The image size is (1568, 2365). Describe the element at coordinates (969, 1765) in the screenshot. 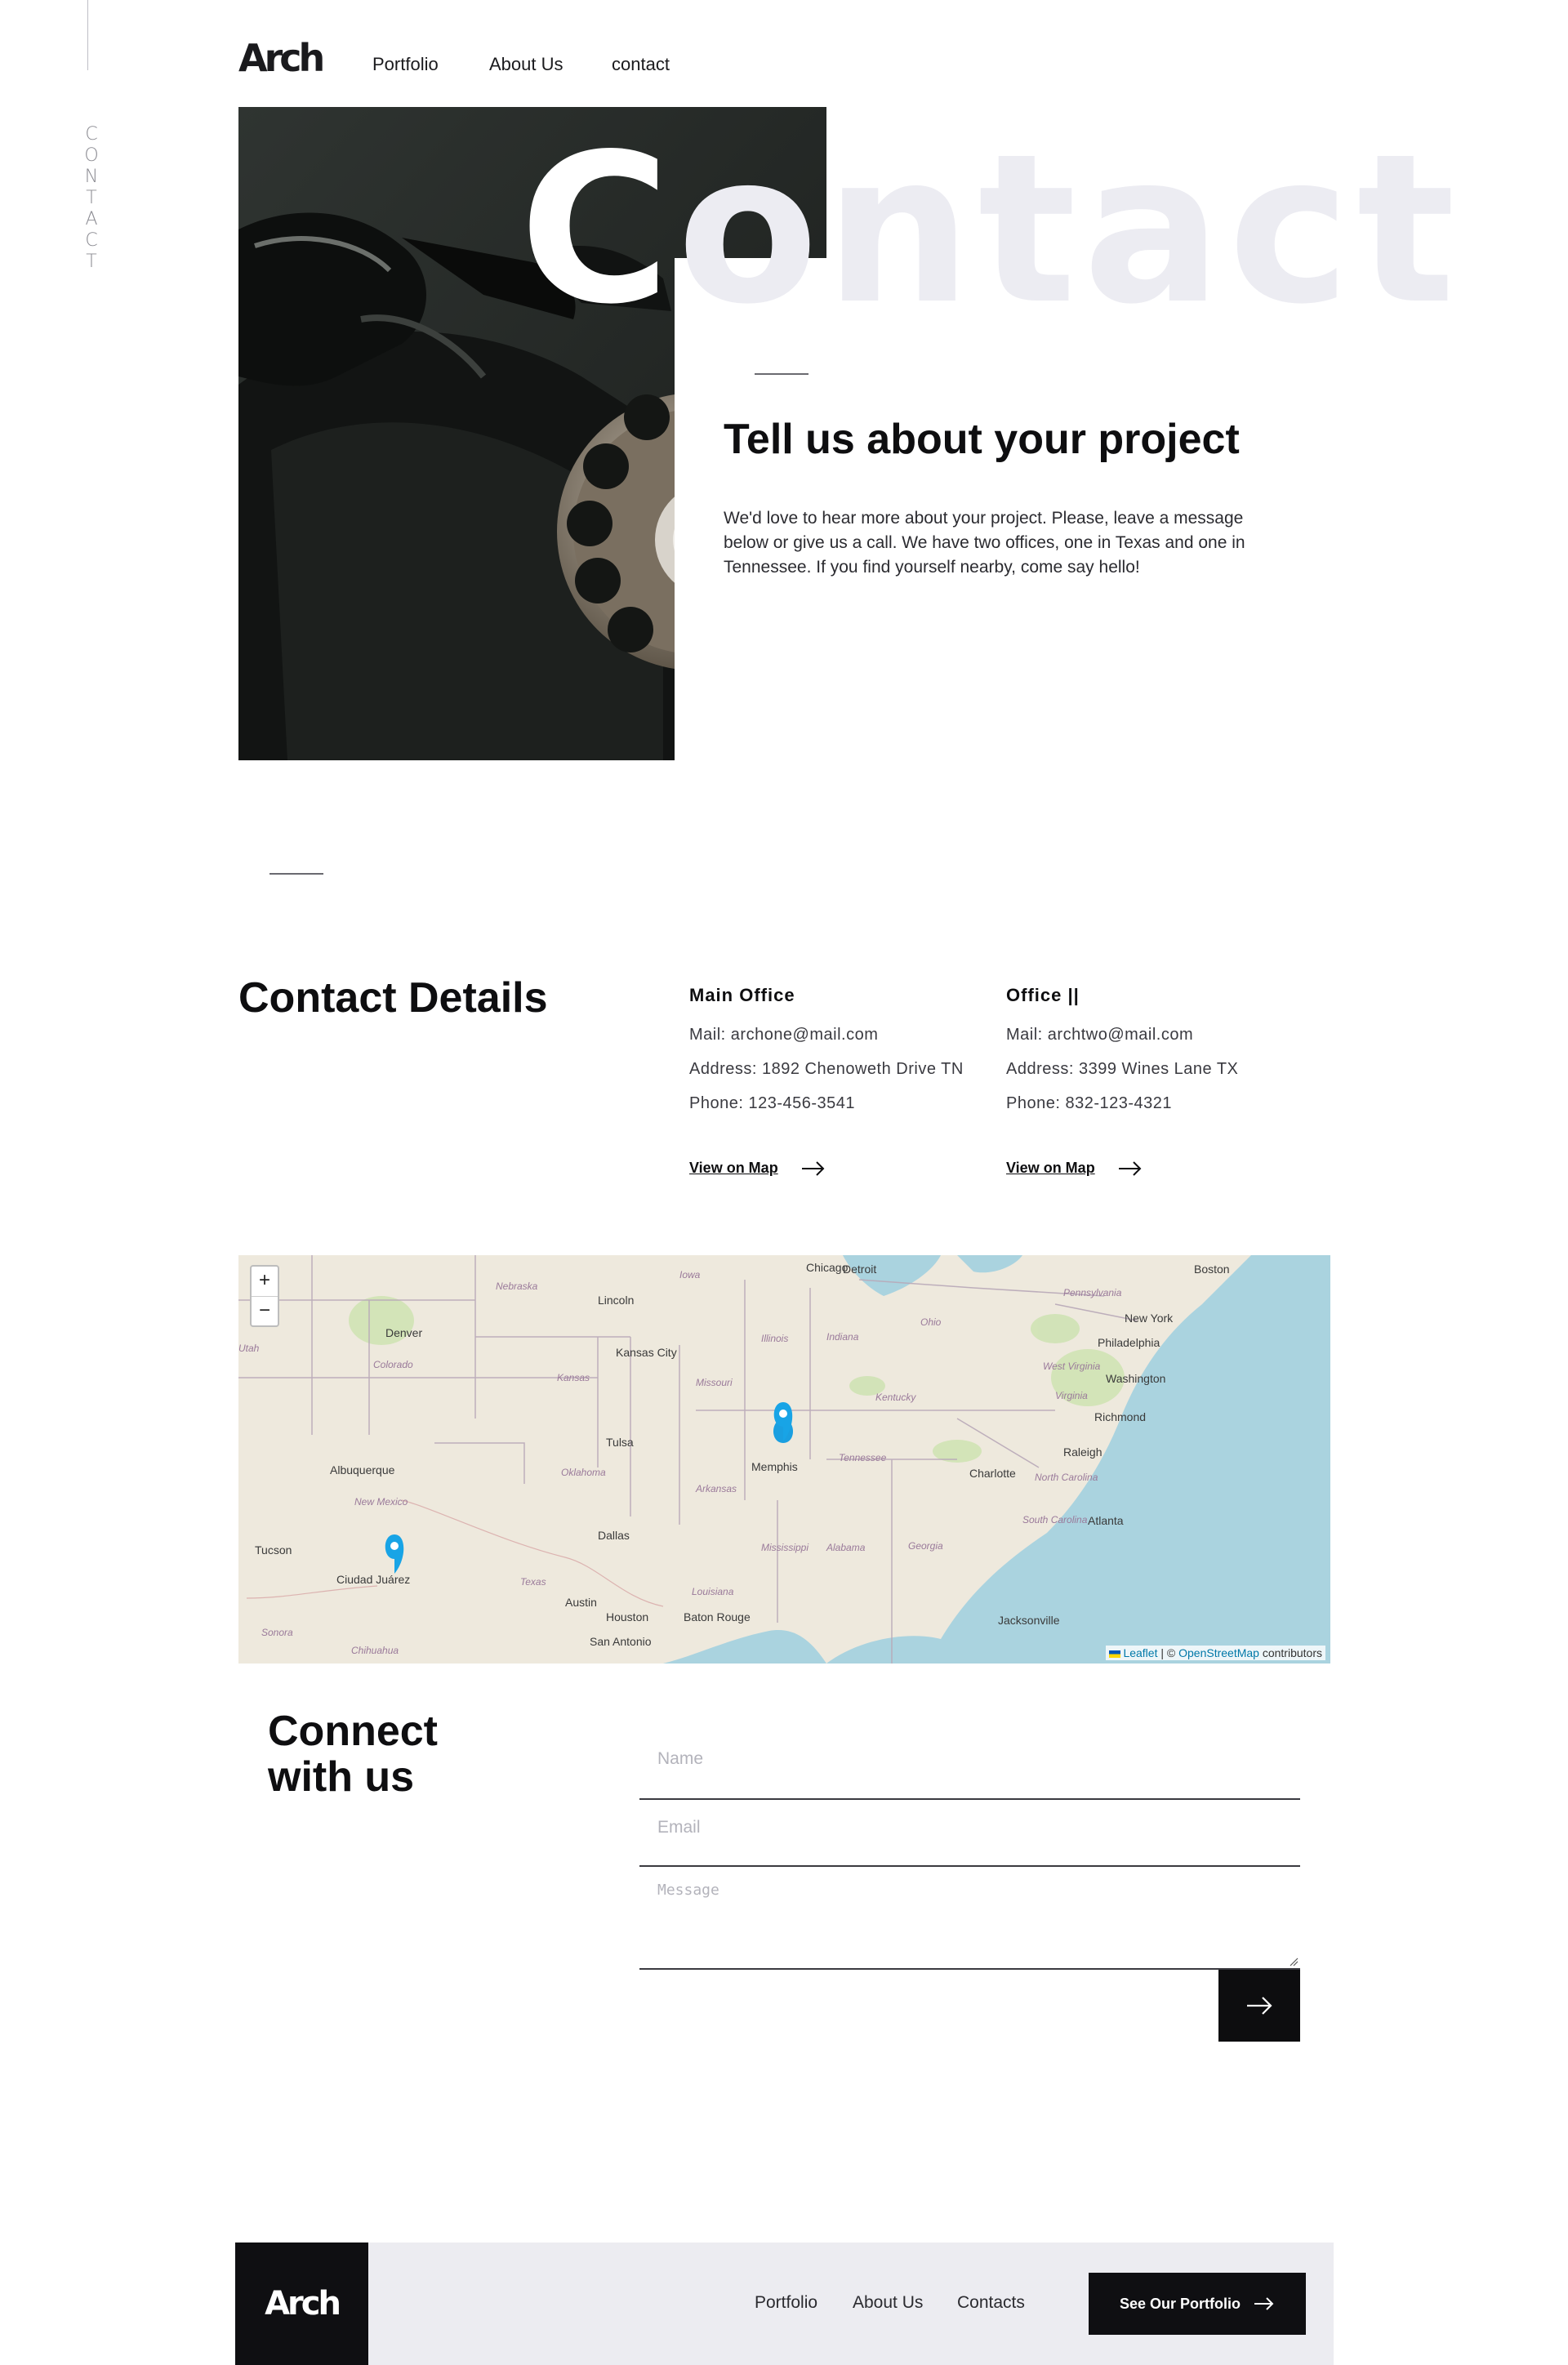

I see `name-field: Name` at that location.